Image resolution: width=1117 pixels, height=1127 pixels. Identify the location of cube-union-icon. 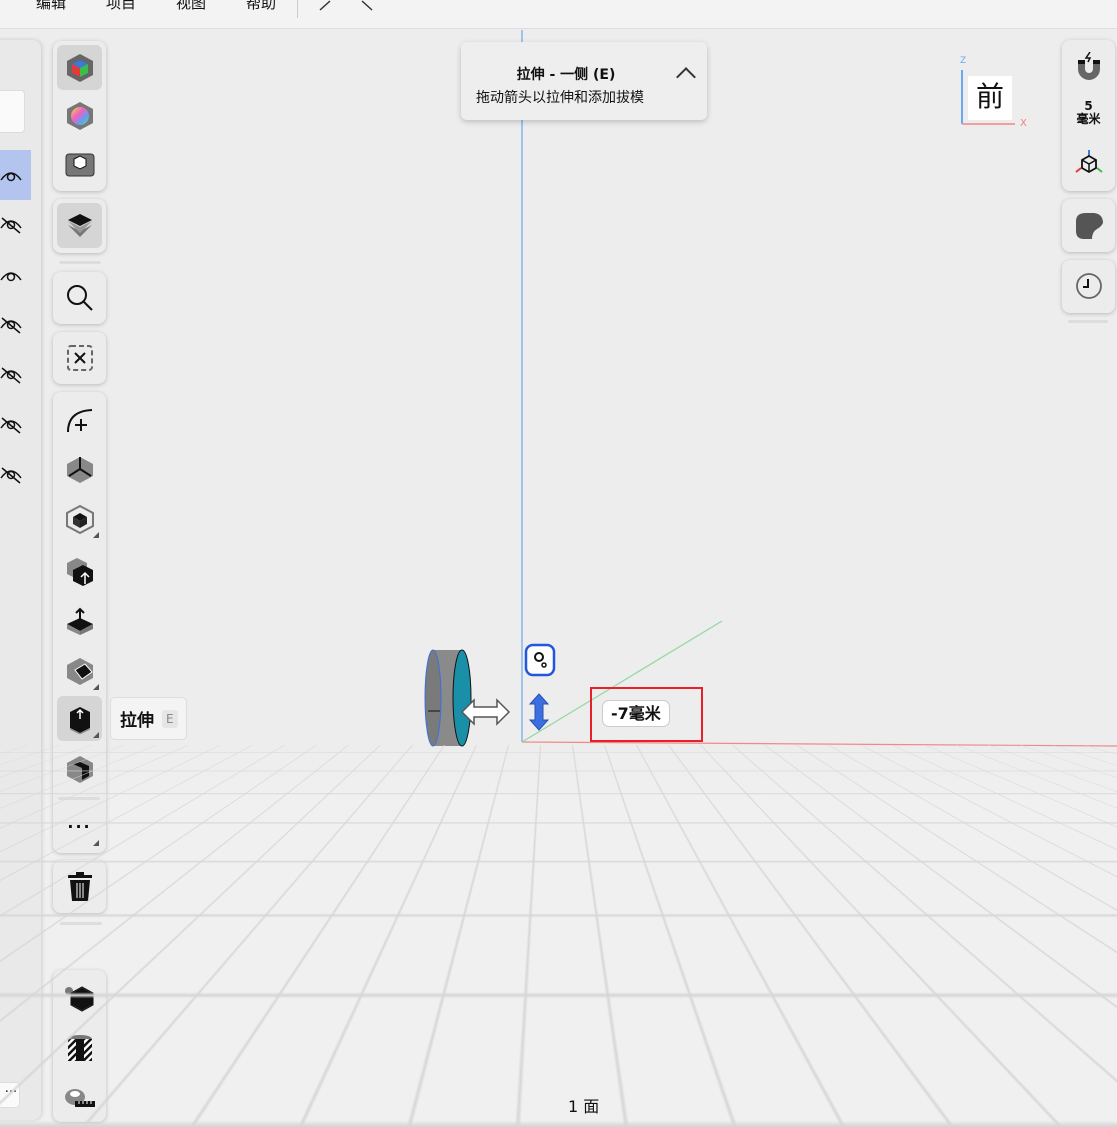
(79, 571).